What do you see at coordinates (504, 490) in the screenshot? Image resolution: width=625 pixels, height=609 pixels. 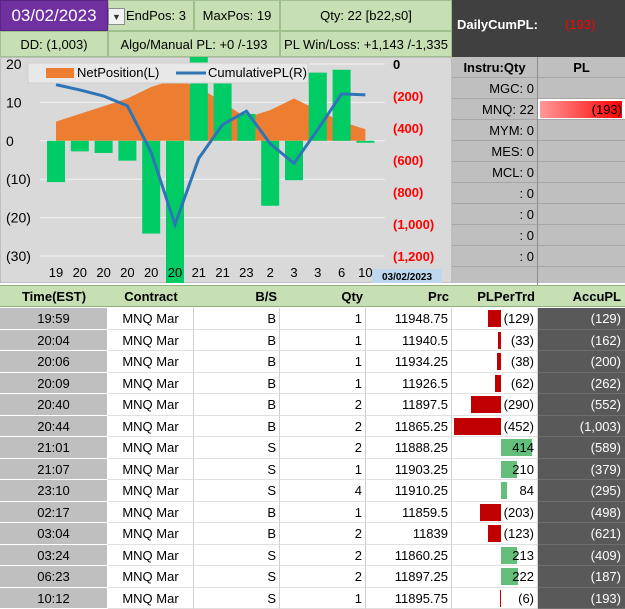 I see `pl-gain-bar` at bounding box center [504, 490].